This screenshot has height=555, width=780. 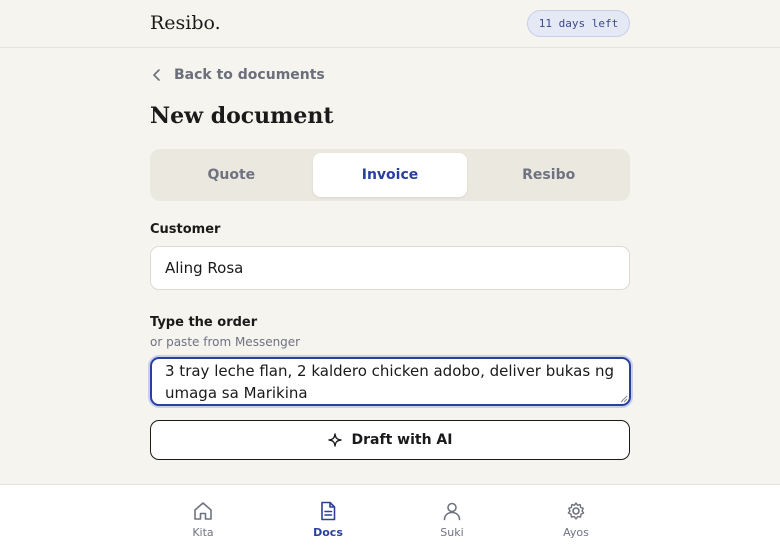 I want to click on bottom-navigation: Kita Docs Suki Ayos, so click(x=390, y=519).